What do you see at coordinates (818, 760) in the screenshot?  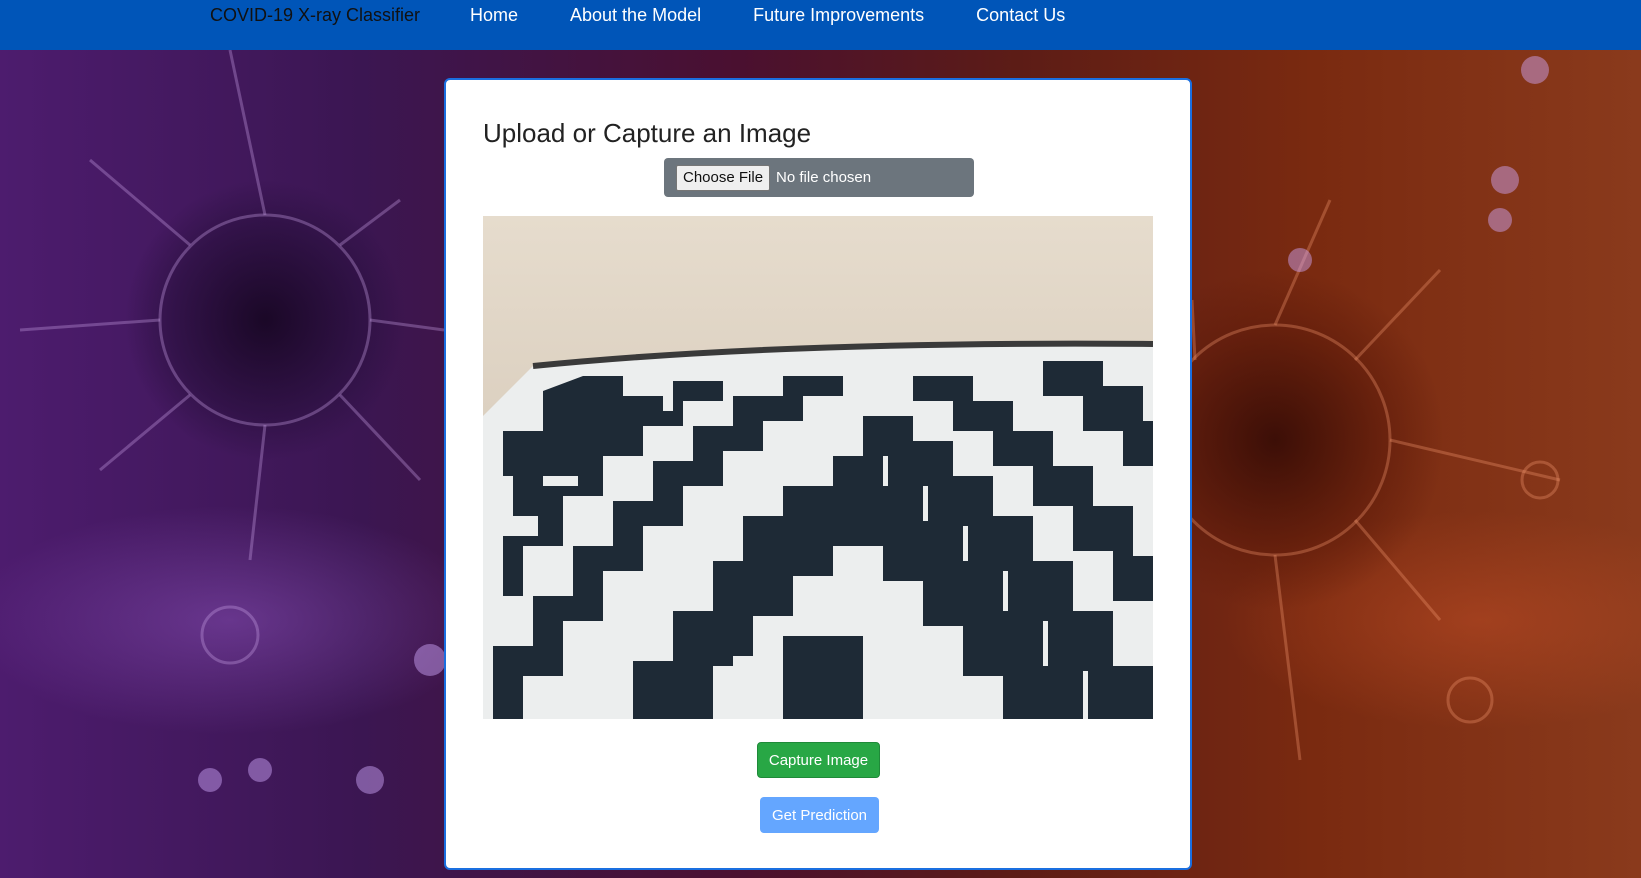 I see `capture-image-button: Capture Image` at bounding box center [818, 760].